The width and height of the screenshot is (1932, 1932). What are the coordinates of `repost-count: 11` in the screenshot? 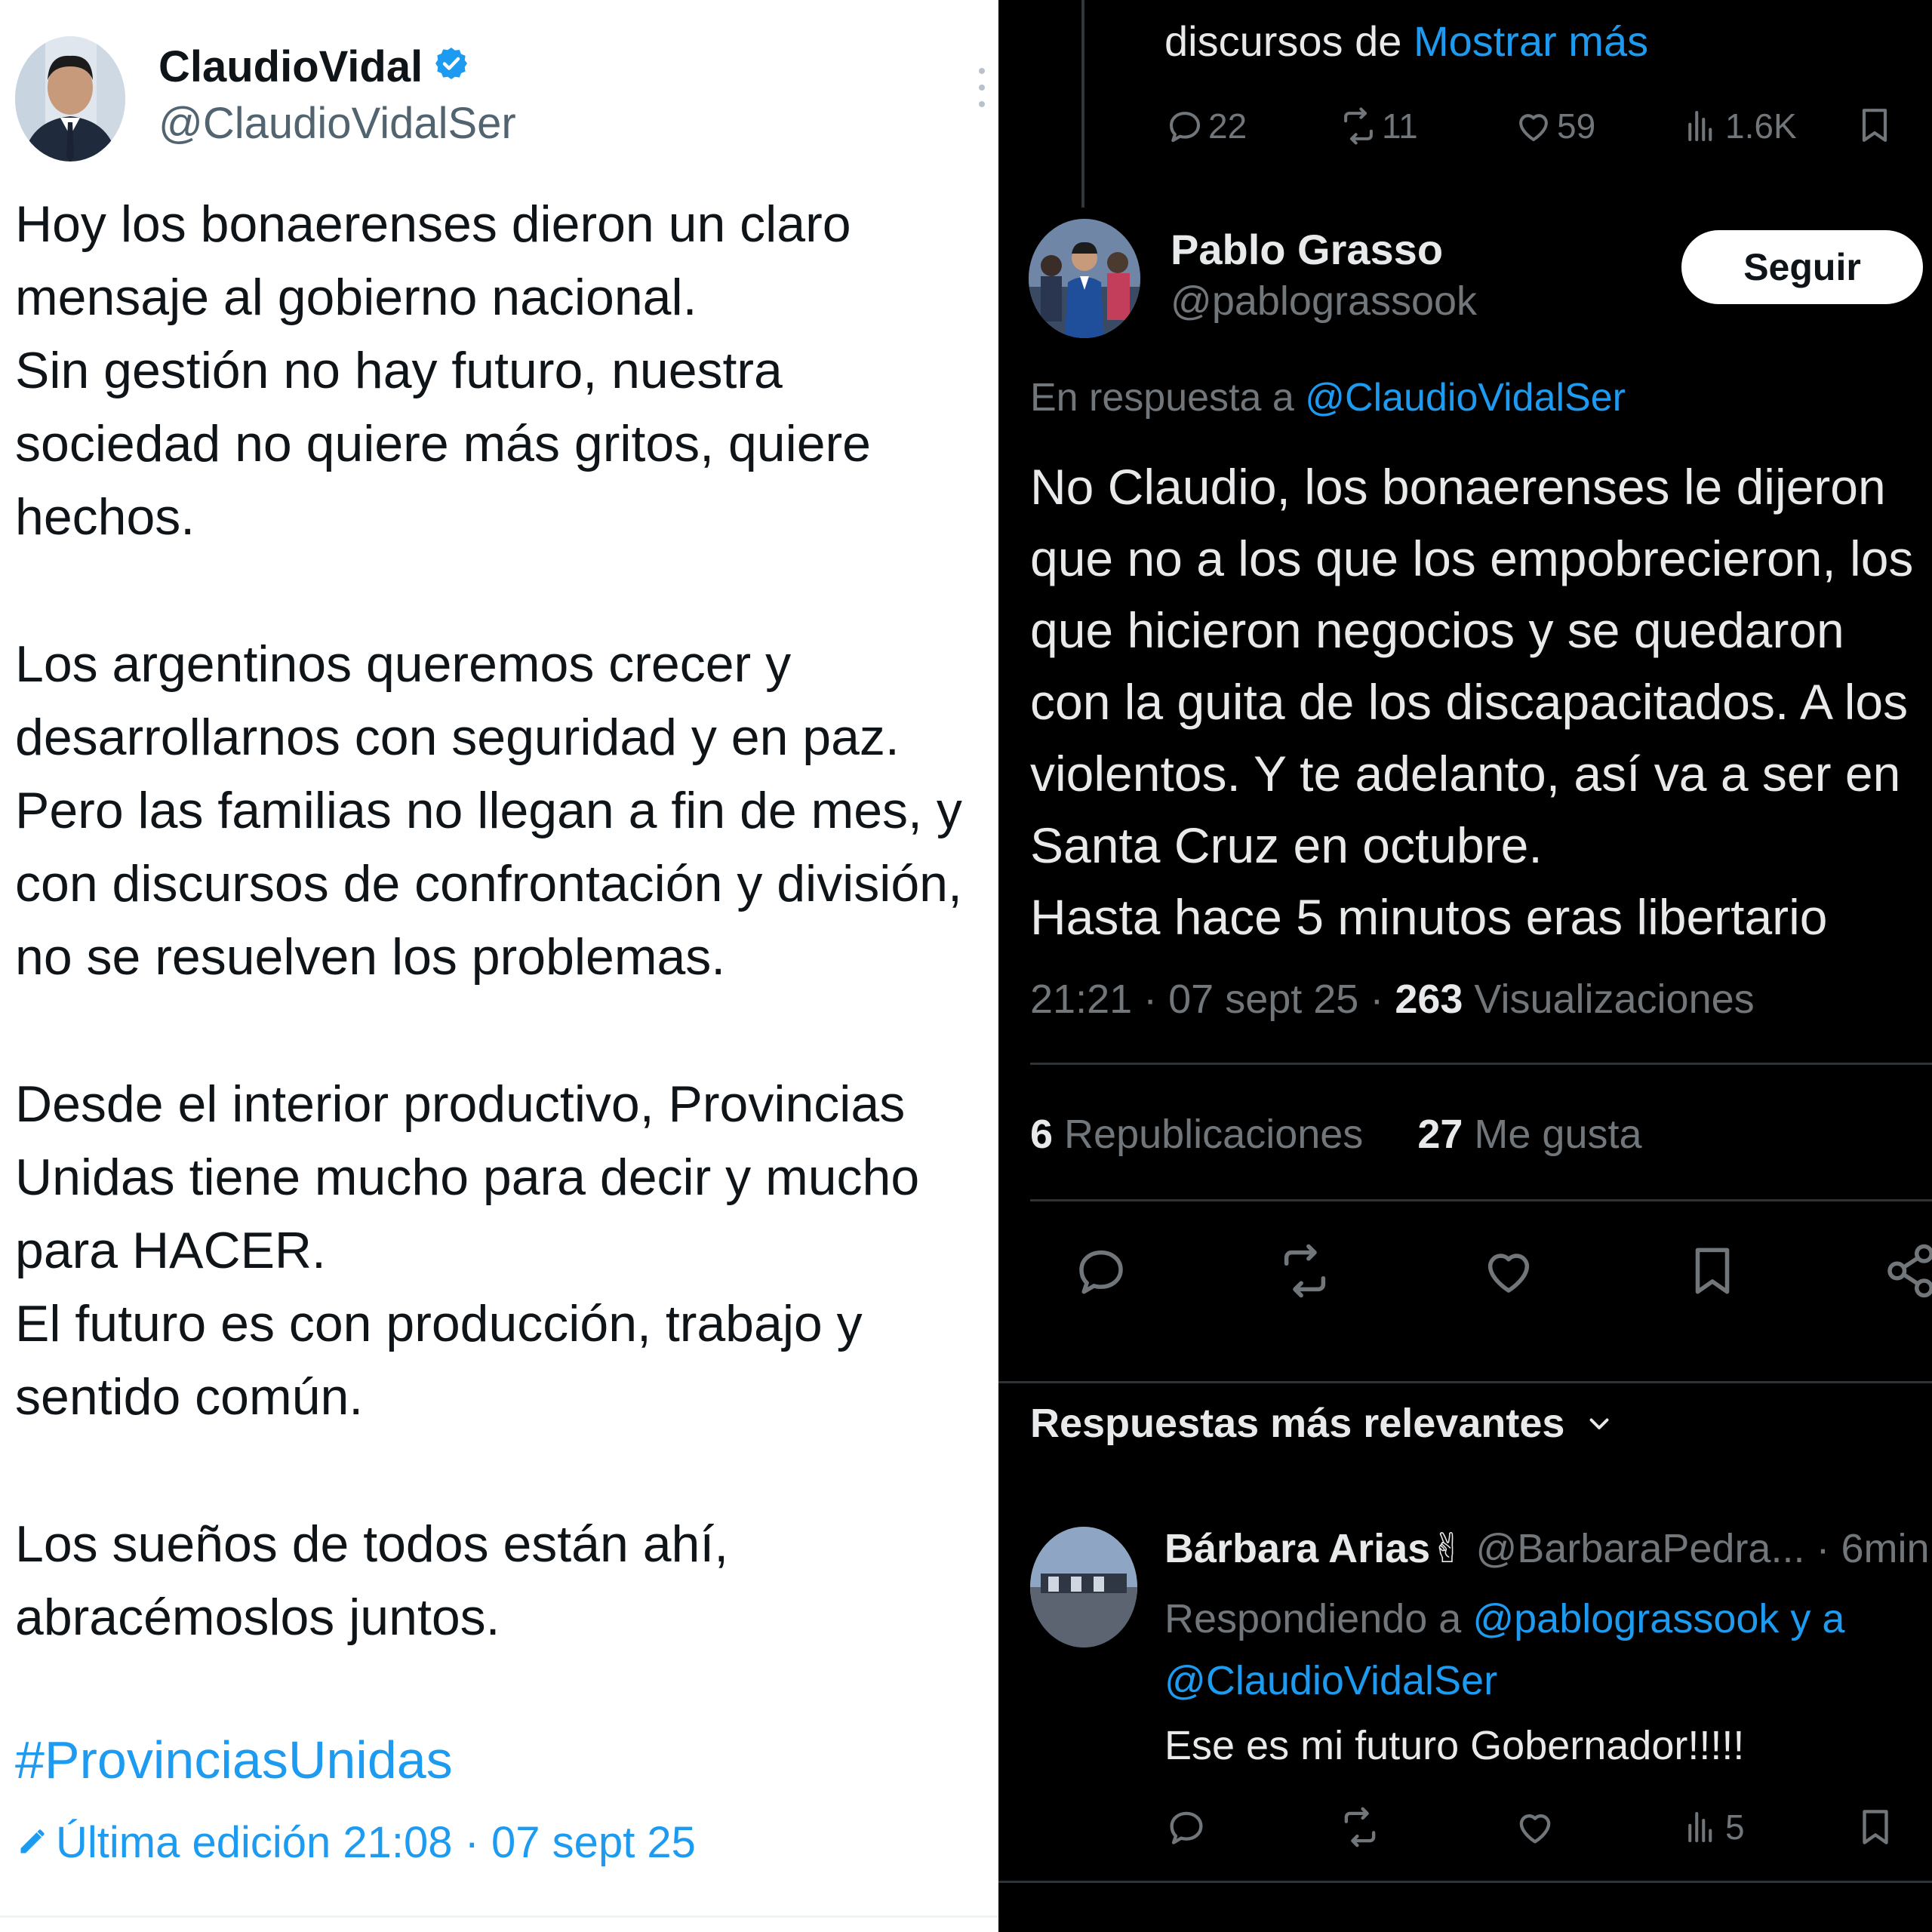 It's located at (1400, 126).